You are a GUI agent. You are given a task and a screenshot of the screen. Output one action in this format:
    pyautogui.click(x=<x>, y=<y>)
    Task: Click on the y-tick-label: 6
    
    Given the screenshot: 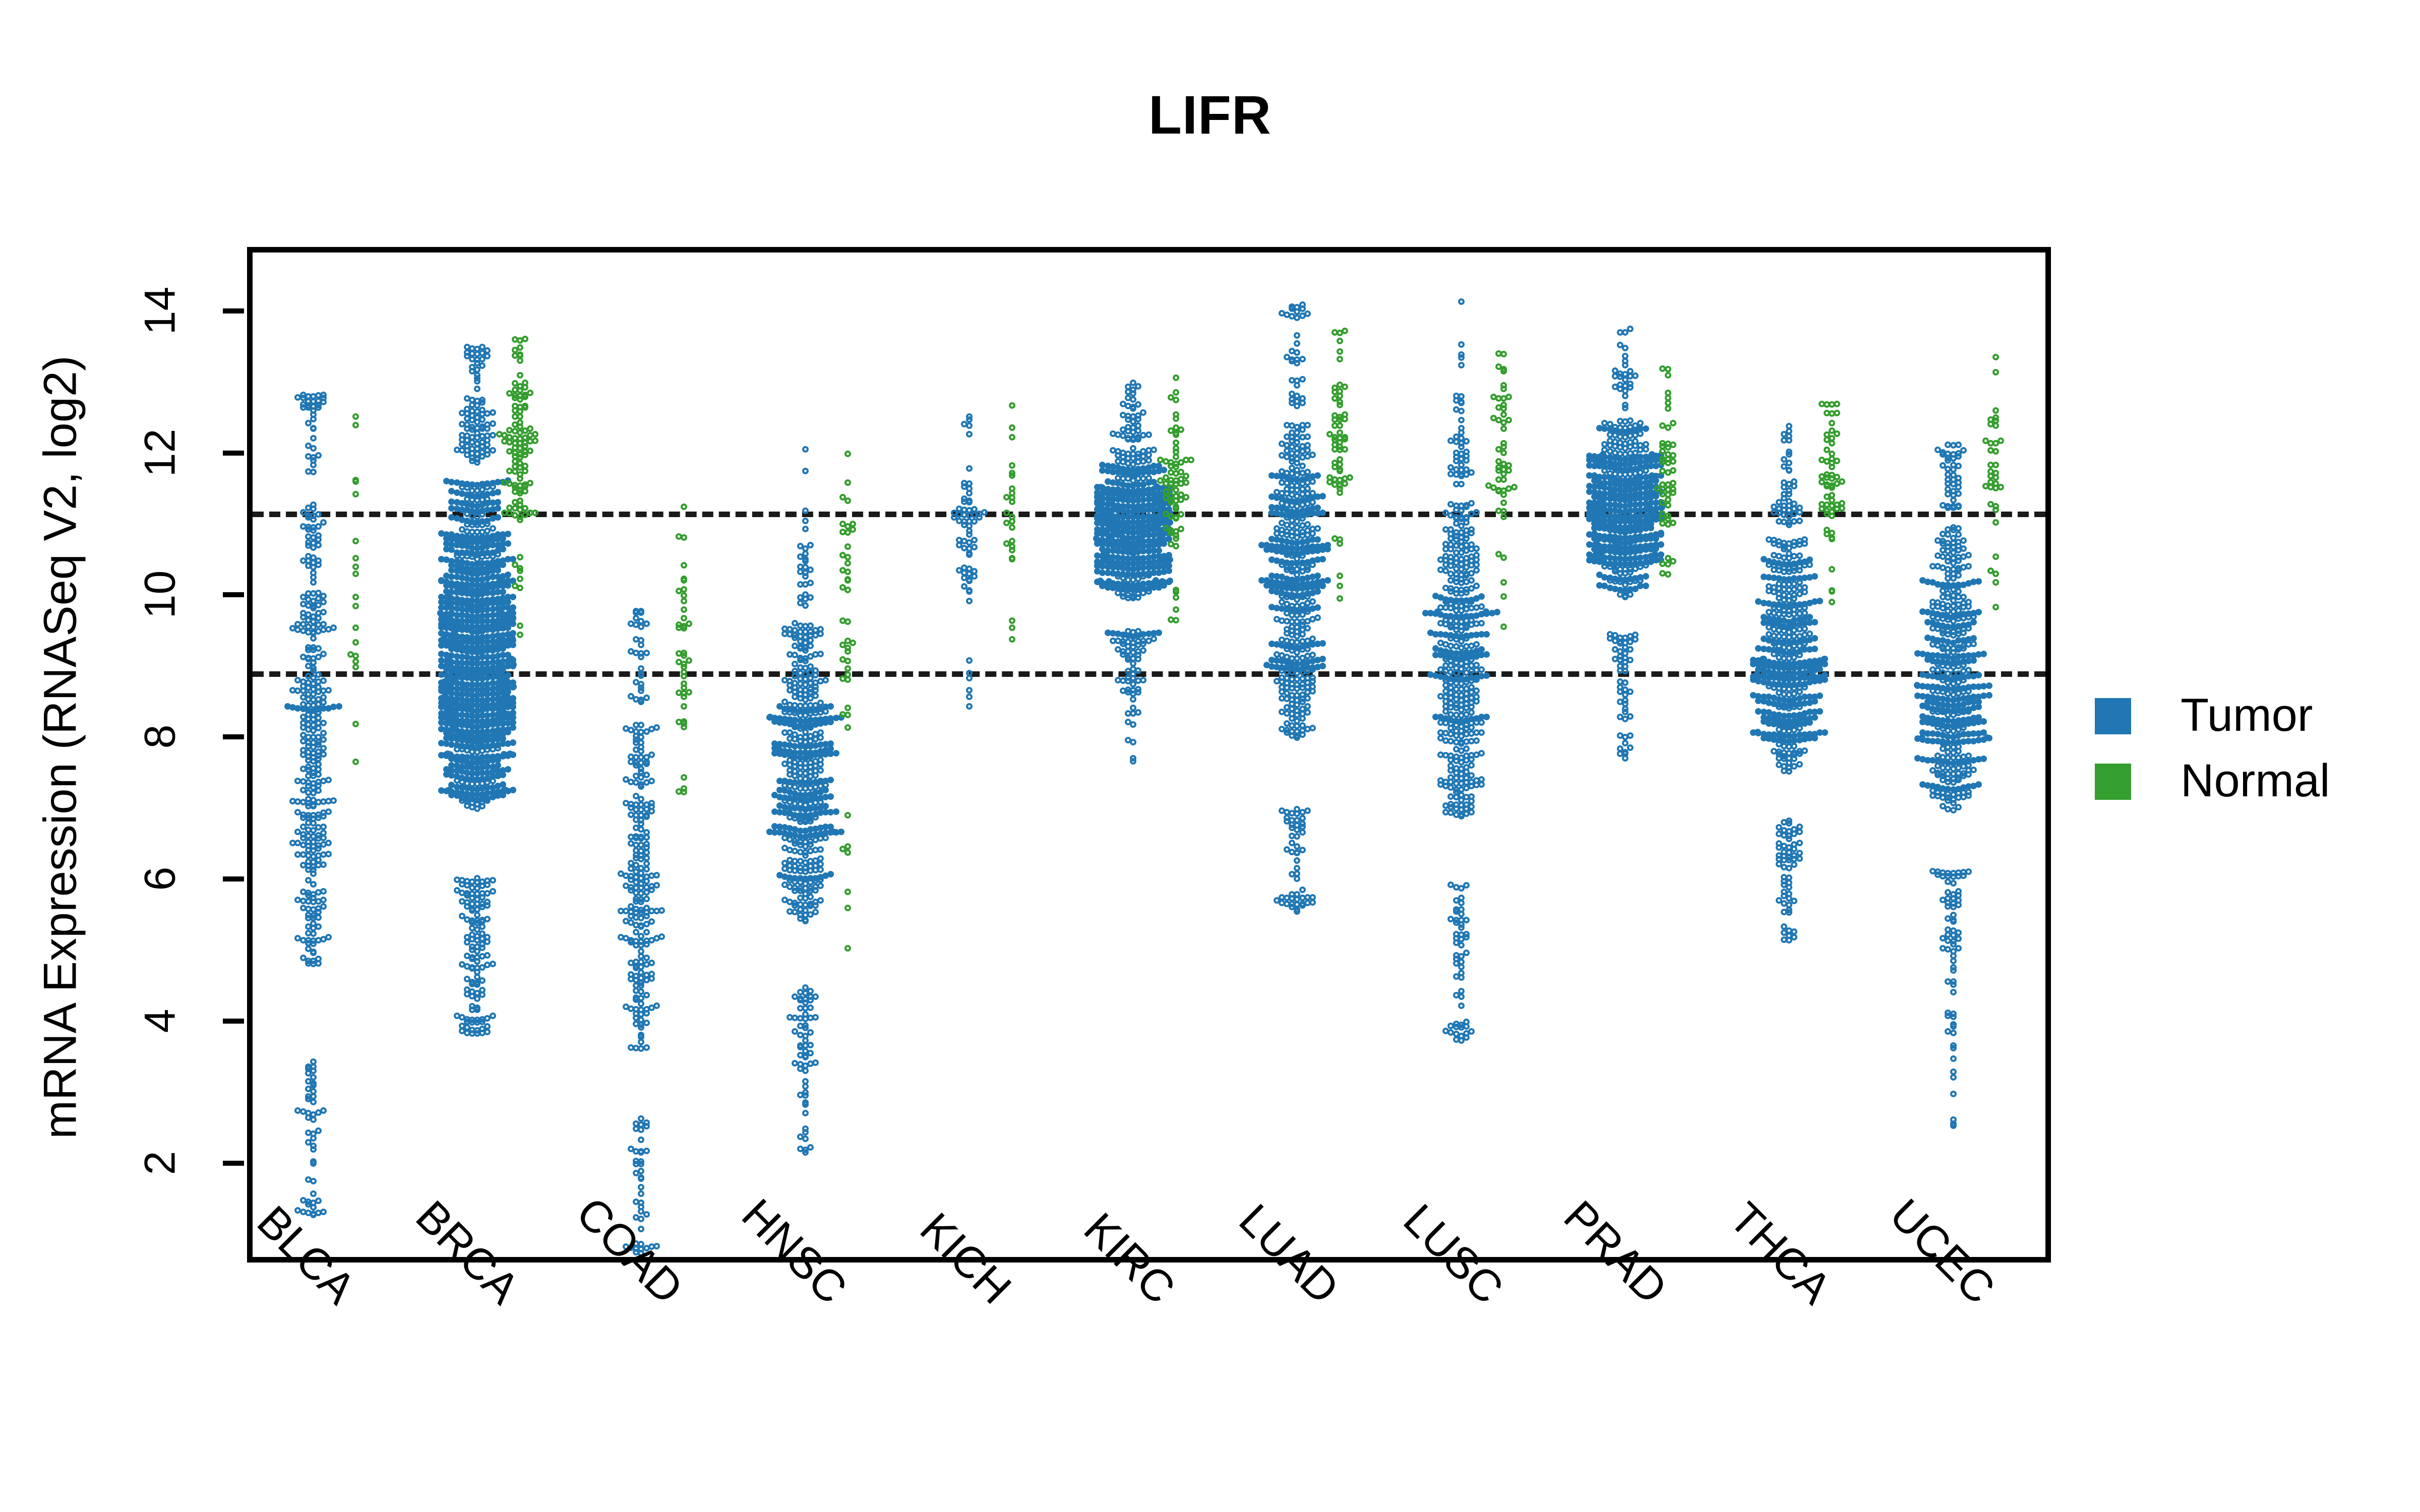 What is the action you would take?
    pyautogui.click(x=160, y=879)
    